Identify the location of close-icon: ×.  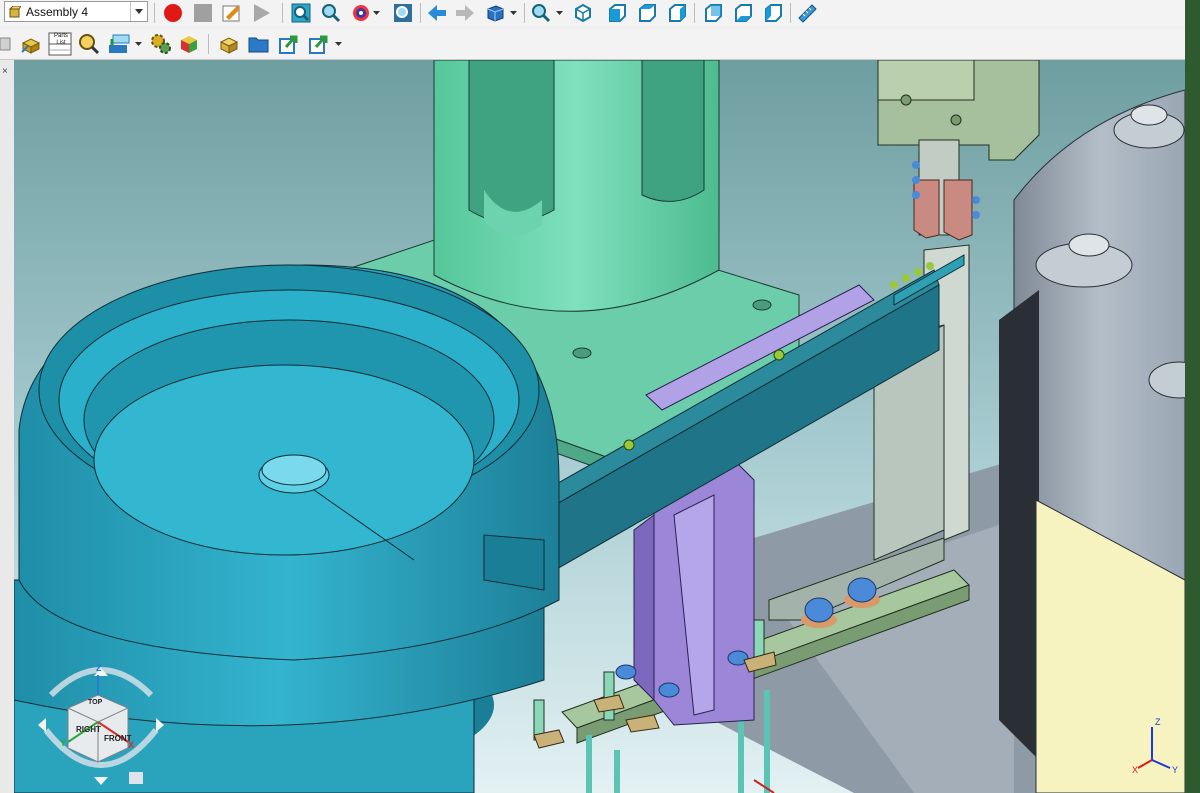
(5, 71).